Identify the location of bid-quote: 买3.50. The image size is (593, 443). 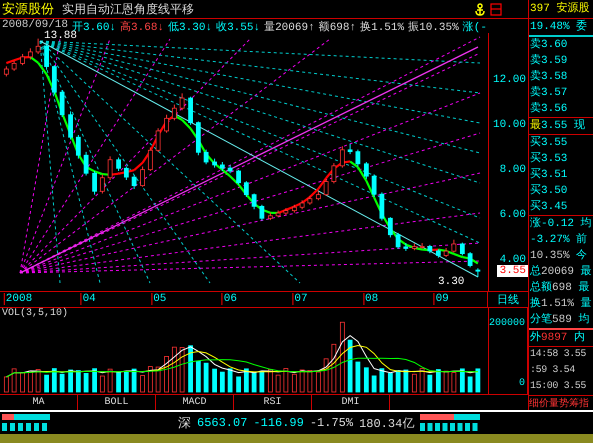
(548, 191).